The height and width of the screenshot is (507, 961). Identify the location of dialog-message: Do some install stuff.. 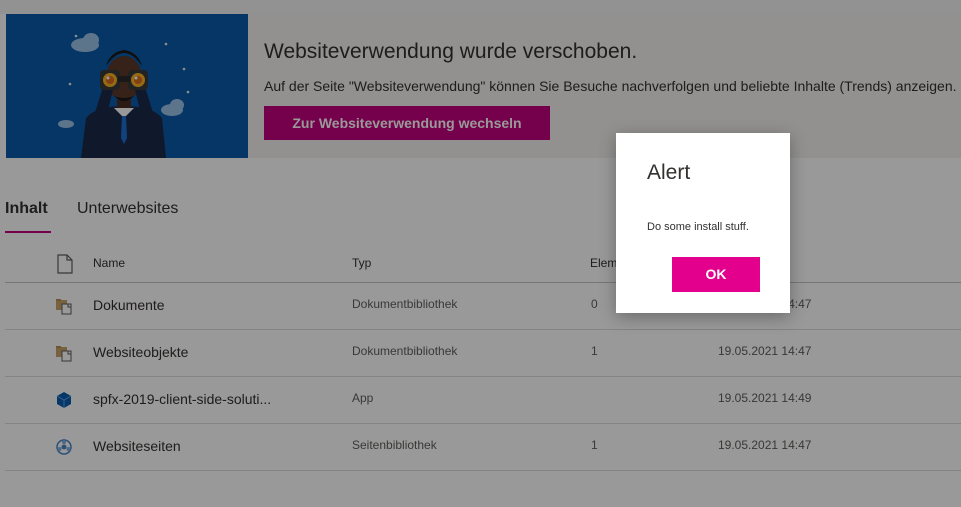
(698, 227).